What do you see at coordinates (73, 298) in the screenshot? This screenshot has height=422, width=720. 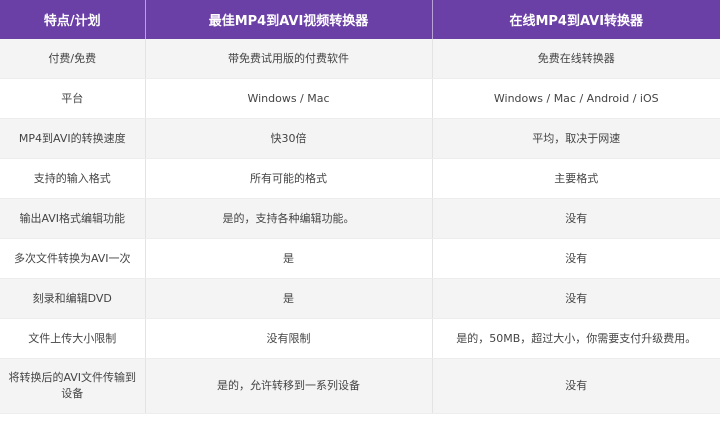 I see `feature-cell: 刻录和编辑DVD` at bounding box center [73, 298].